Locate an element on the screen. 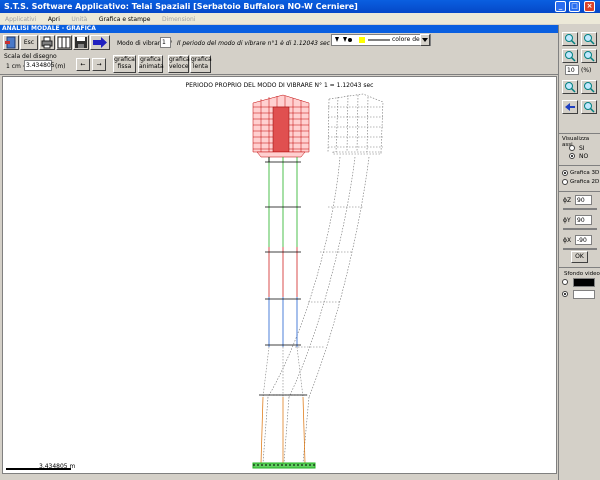 This screenshot has width=600, height=480. pan-button is located at coordinates (570, 56).